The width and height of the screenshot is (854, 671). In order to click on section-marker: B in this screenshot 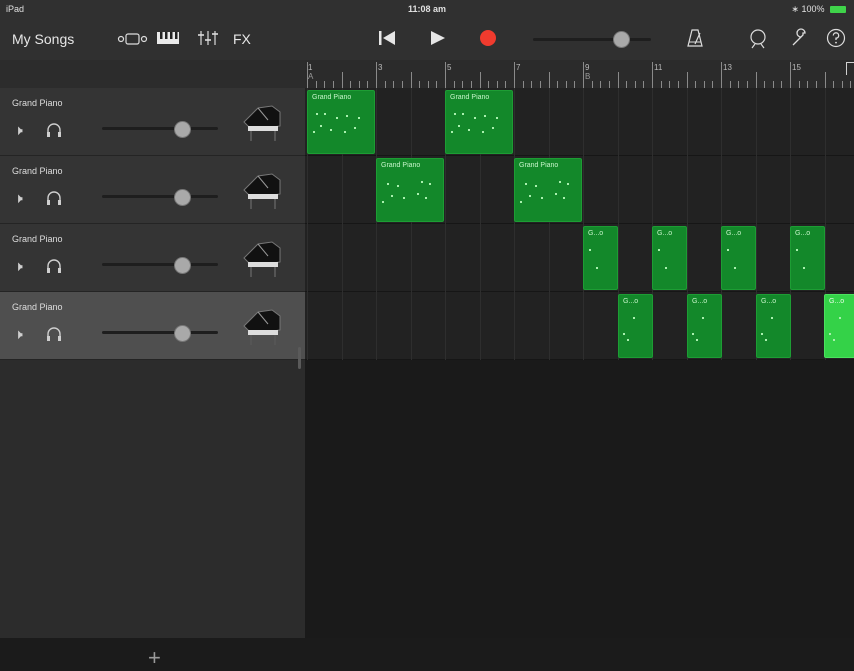, I will do `click(587, 76)`.